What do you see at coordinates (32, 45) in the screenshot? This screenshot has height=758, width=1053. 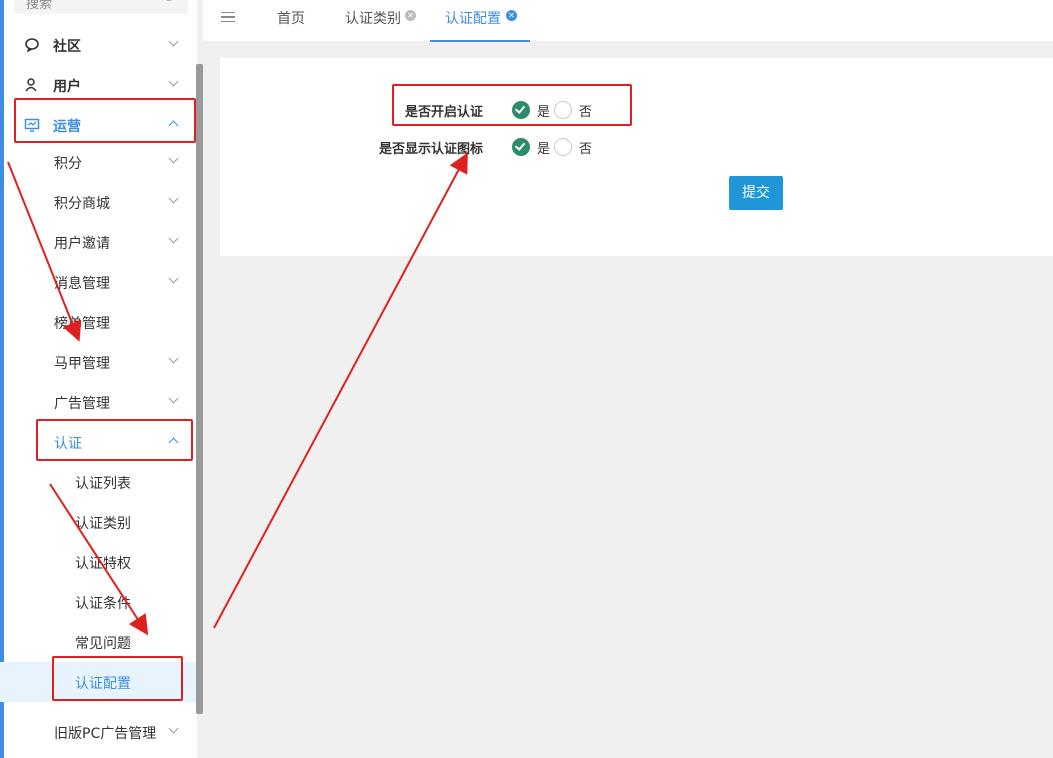 I see `chat-icon` at bounding box center [32, 45].